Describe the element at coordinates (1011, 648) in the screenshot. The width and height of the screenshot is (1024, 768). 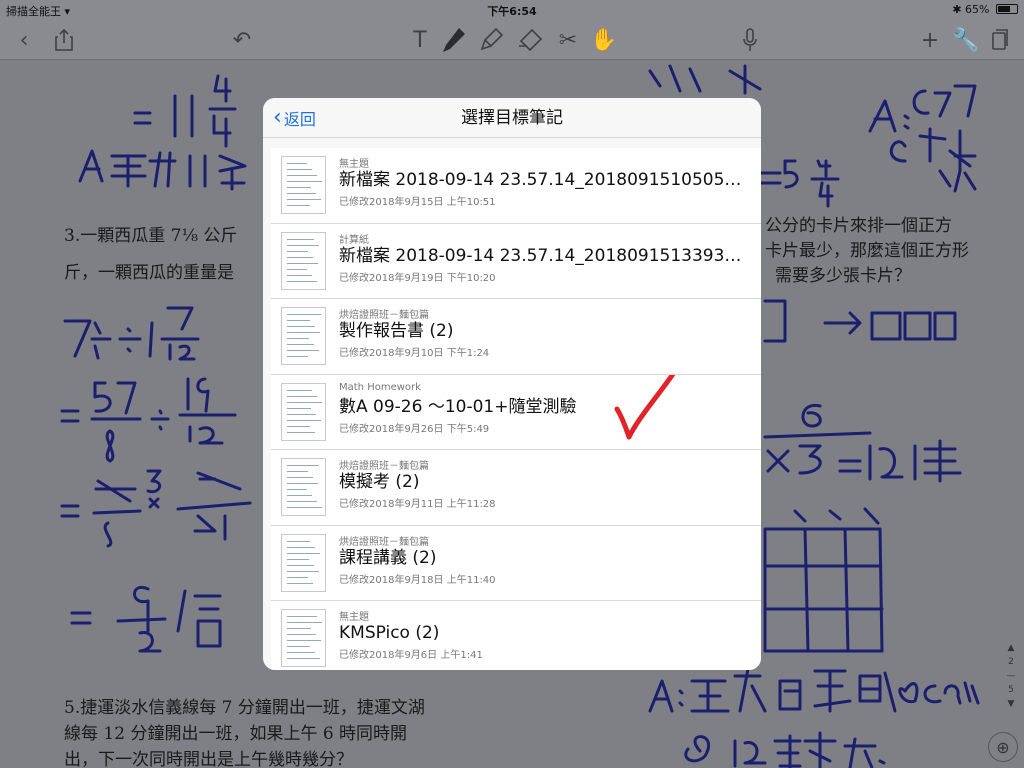
I see `page-up-icon: ▲` at that location.